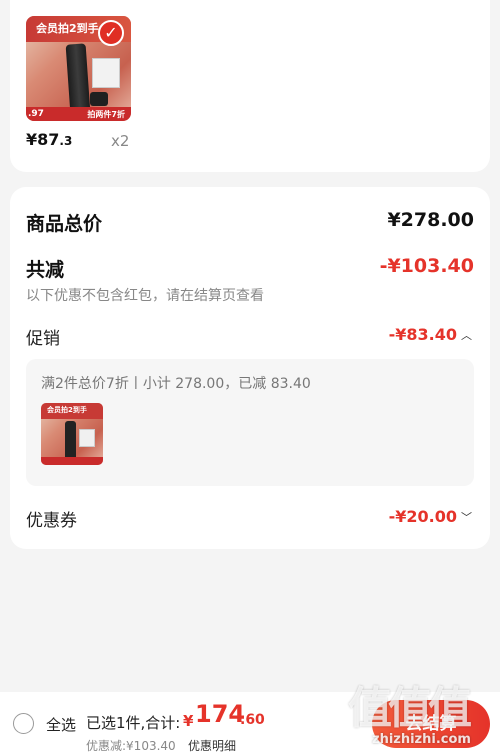 The height and width of the screenshot is (755, 500). I want to click on watermark-logo: 值值值, so click(410, 708).